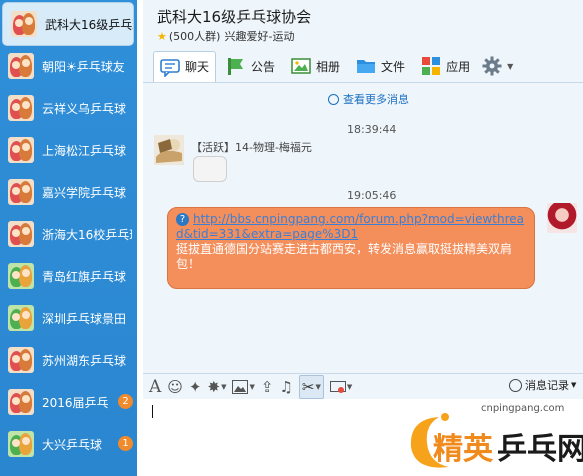  I want to click on view-more-messages-link: 查看更多消息, so click(368, 99).